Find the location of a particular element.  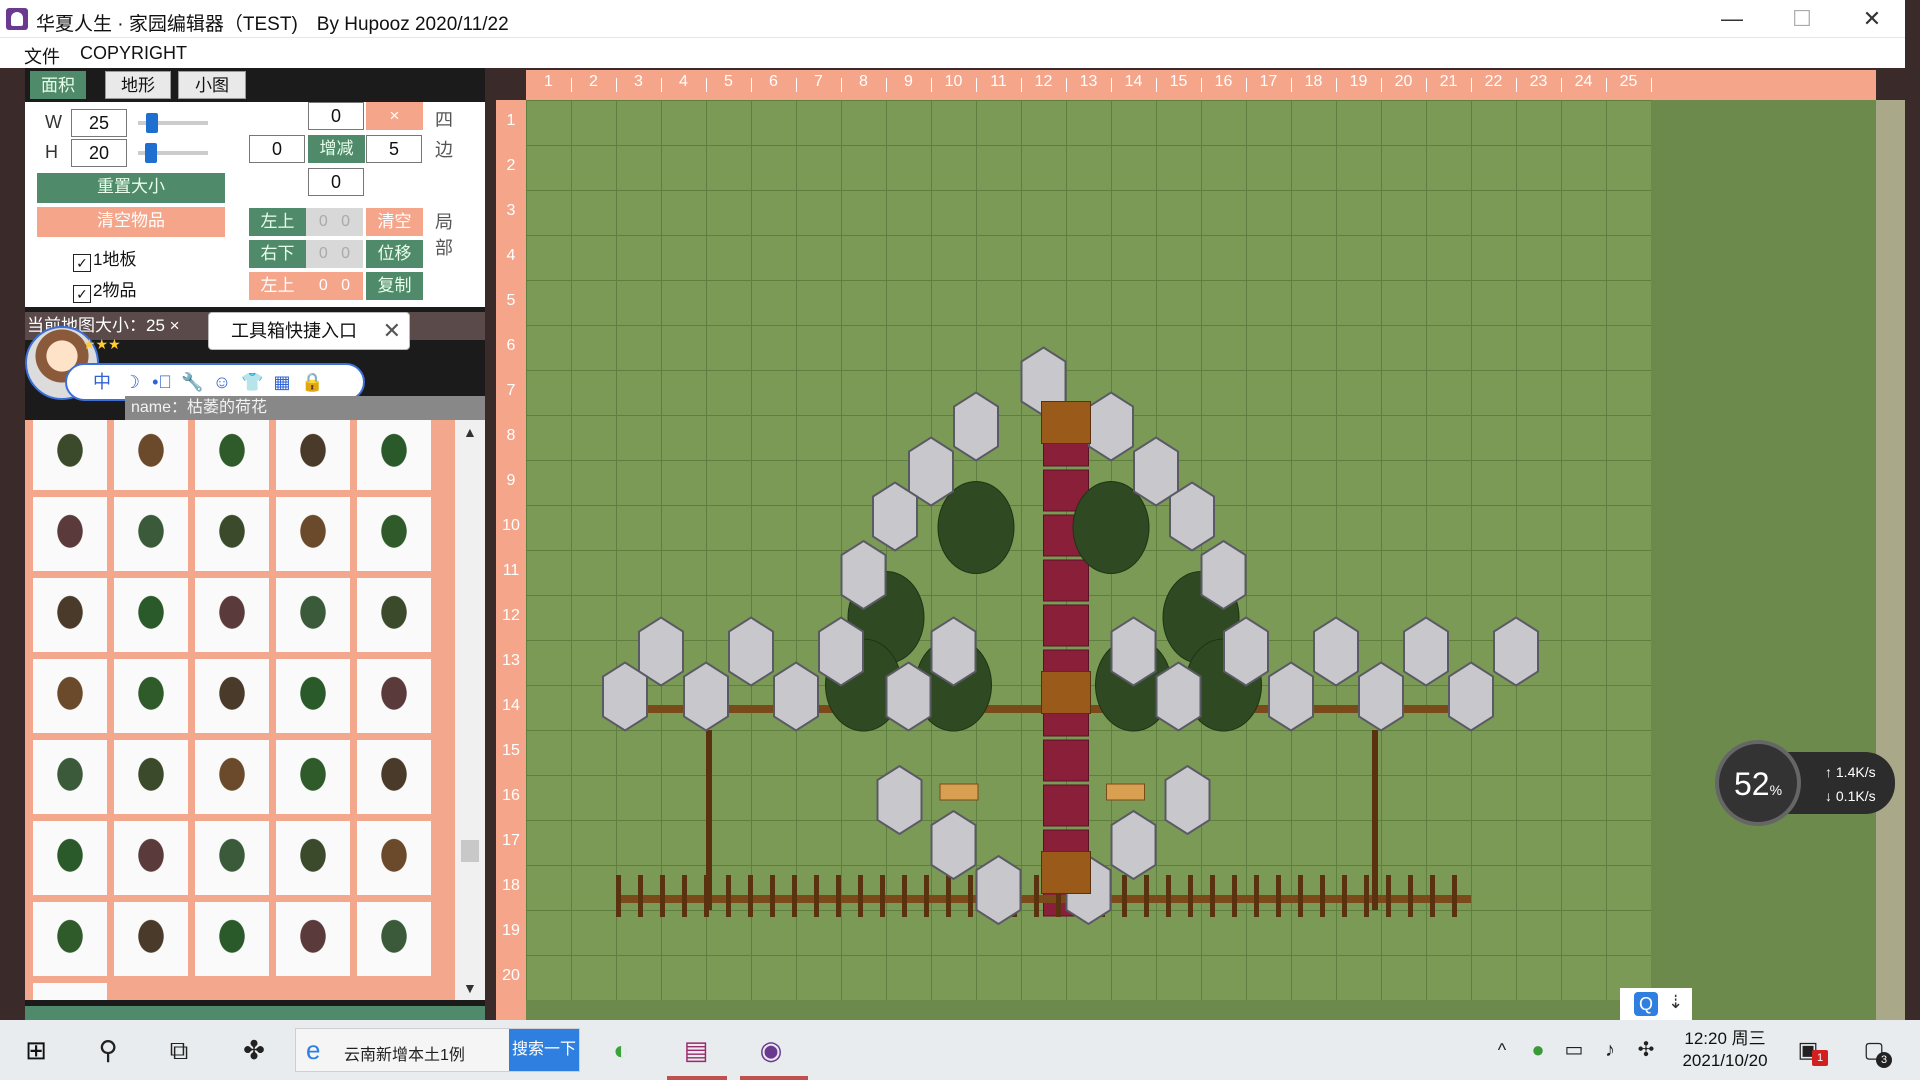

dropdown-icon: ⇣ is located at coordinates (1675, 1002).